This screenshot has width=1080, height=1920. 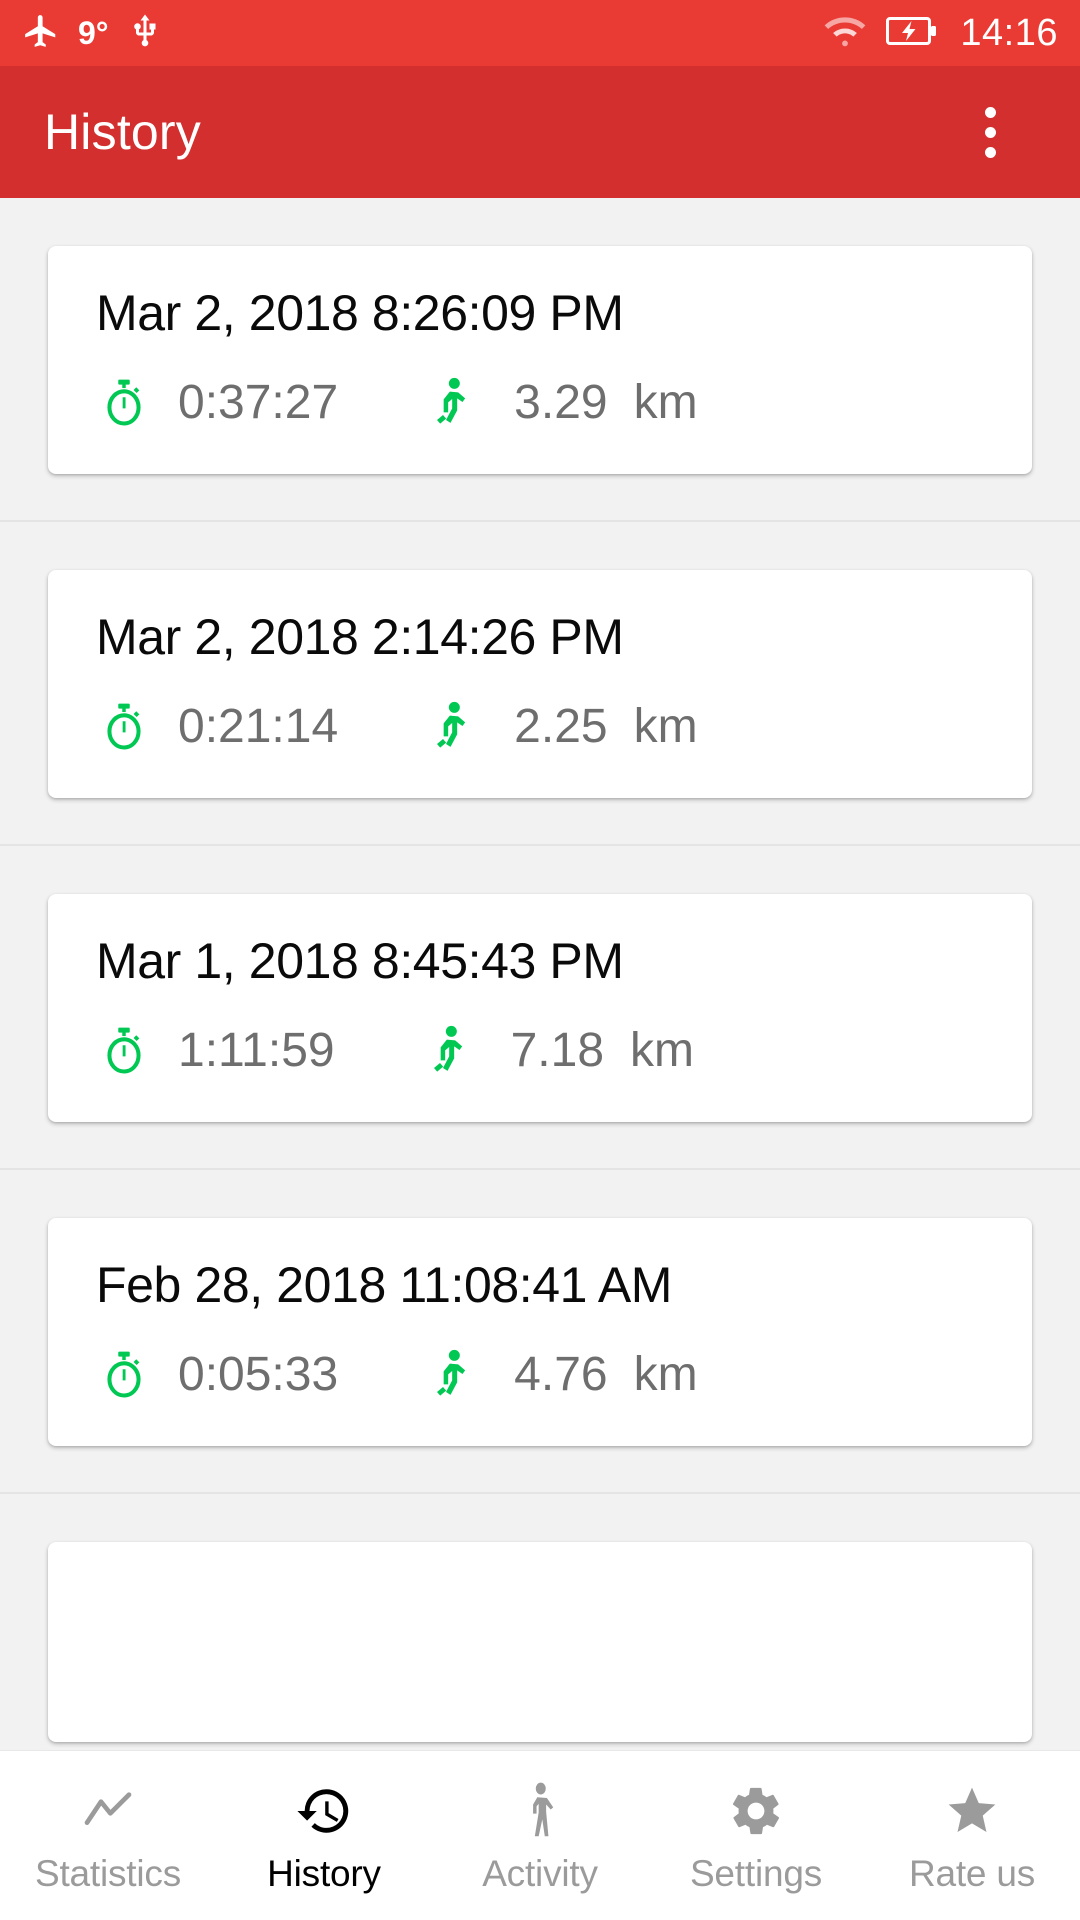 What do you see at coordinates (258, 726) in the screenshot?
I see `duration-value: 0:21:14` at bounding box center [258, 726].